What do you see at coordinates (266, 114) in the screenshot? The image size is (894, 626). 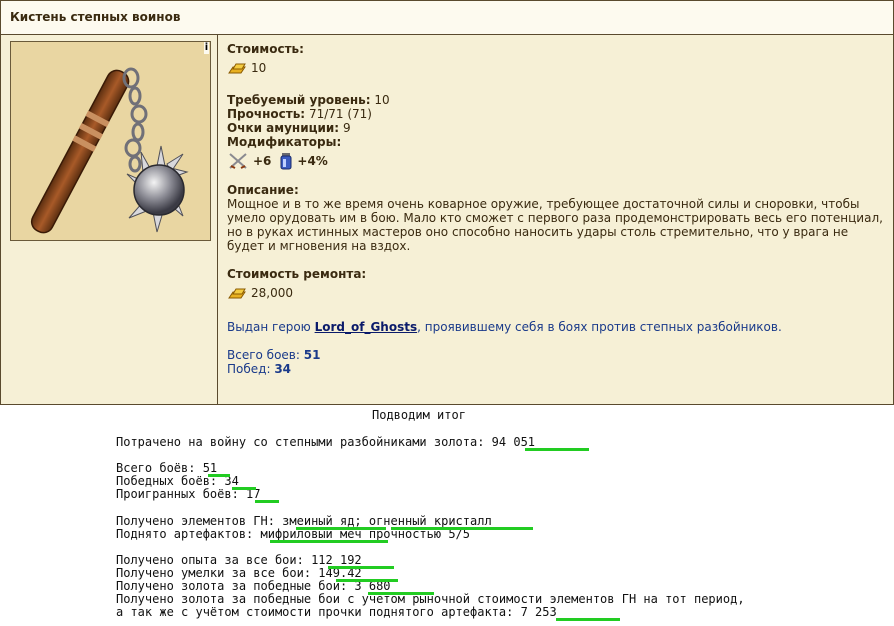 I see `durability-label: Прочность:` at bounding box center [266, 114].